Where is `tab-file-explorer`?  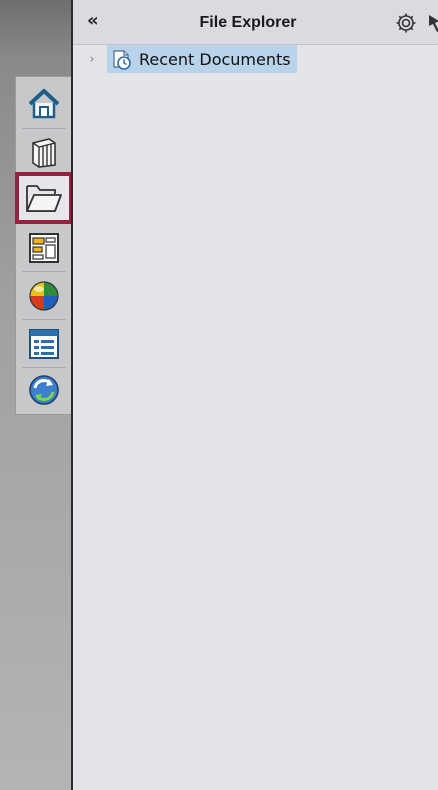 tab-file-explorer is located at coordinates (44, 198).